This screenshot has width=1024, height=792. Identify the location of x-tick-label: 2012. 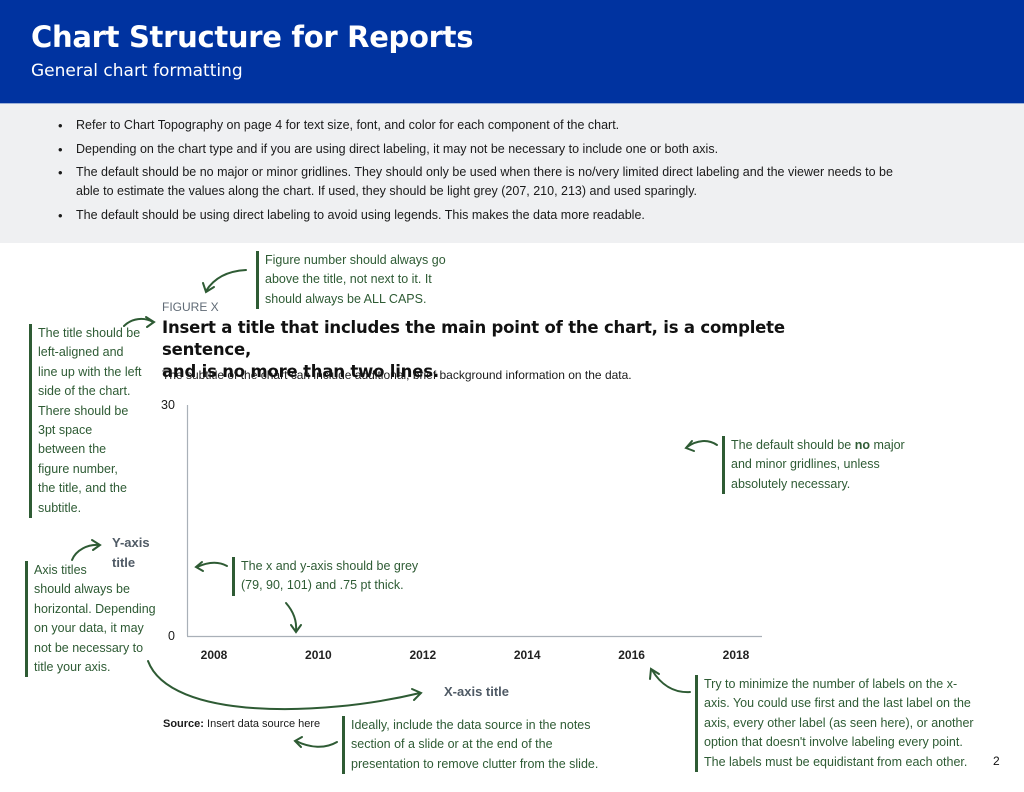
(423, 655).